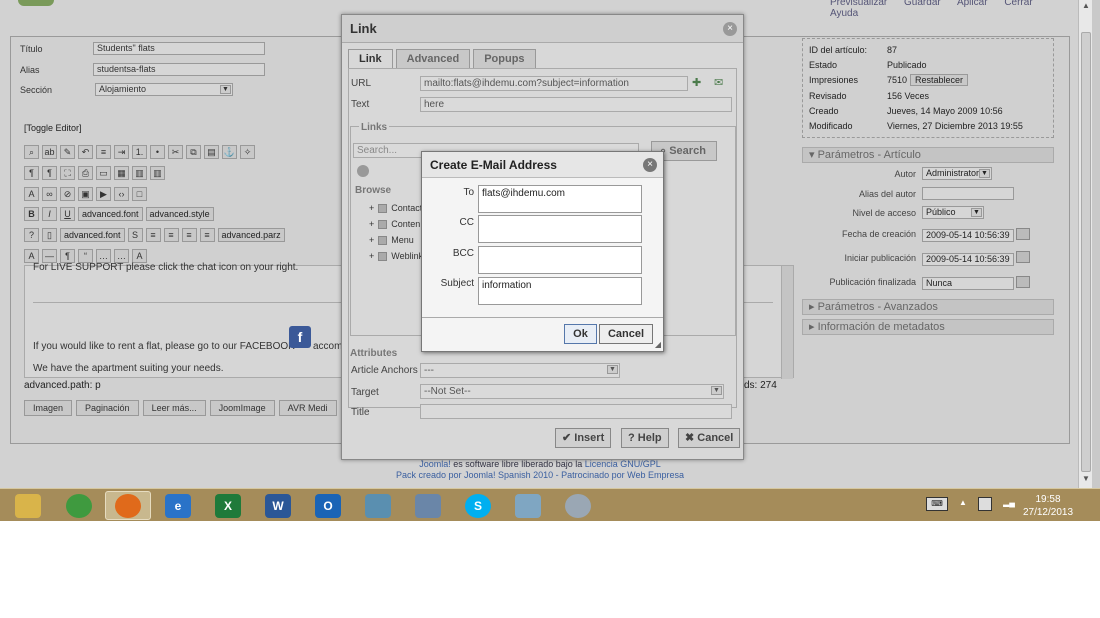  Describe the element at coordinates (242, 408) in the screenshot. I see `joomimage-button: JoomImage` at that location.